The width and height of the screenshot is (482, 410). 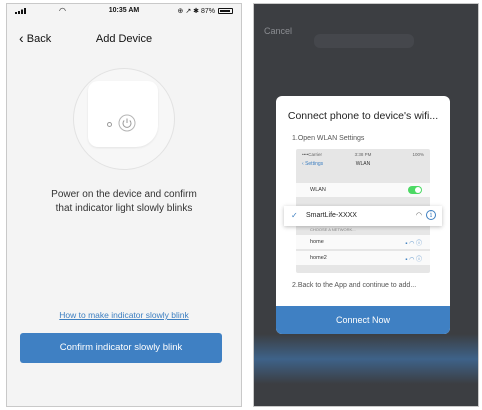 I want to click on blurred-background-button, so click(x=366, y=359).